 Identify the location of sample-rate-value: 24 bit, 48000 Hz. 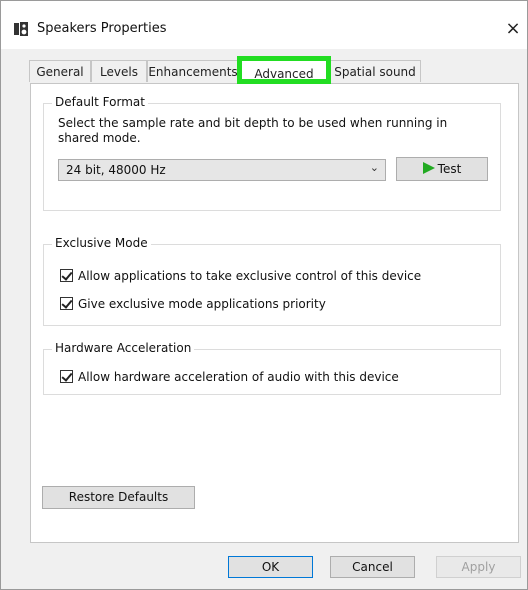
(116, 170).